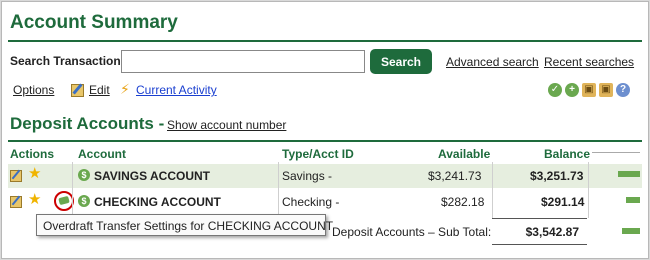 Image resolution: width=650 pixels, height=260 pixels. Describe the element at coordinates (32, 154) in the screenshot. I see `column-header-actions: Actions` at that location.